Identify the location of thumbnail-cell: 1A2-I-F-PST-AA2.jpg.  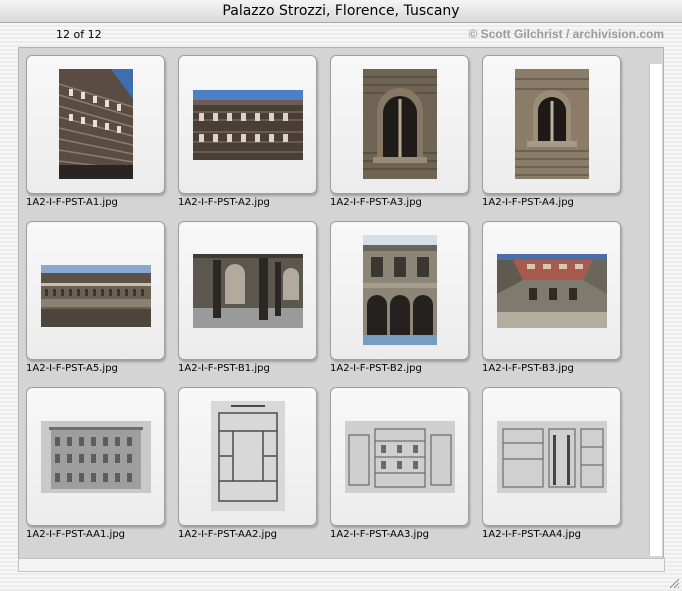
(254, 467).